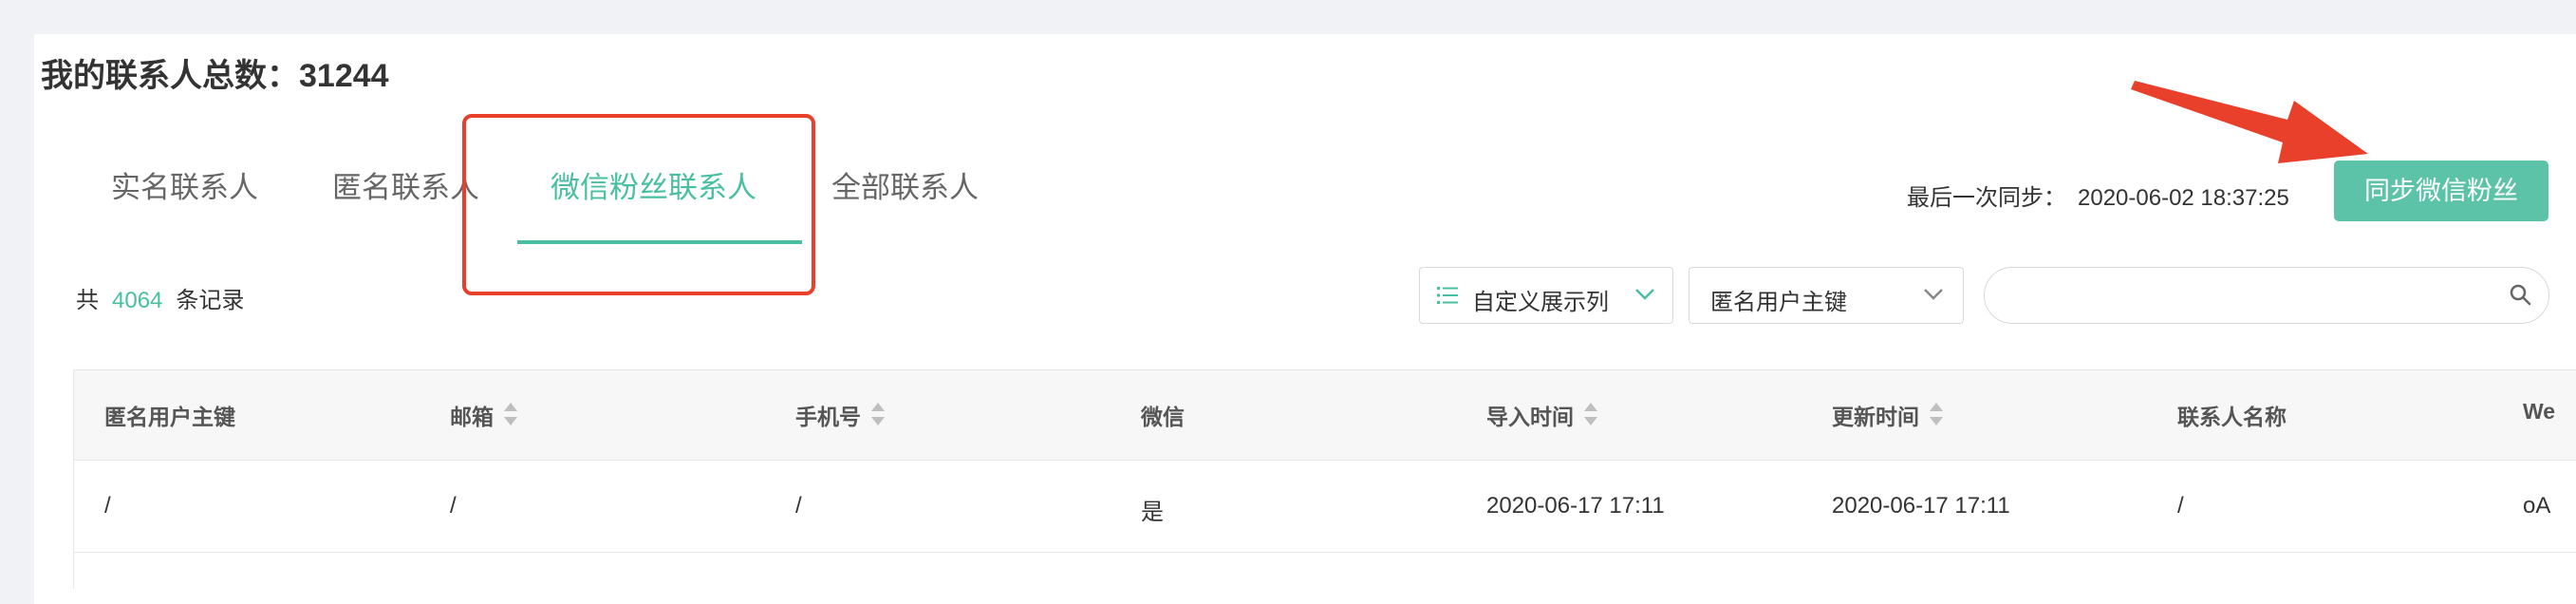 This screenshot has height=604, width=2576. I want to click on column-header-contact-name: 联系人名称, so click(2232, 417).